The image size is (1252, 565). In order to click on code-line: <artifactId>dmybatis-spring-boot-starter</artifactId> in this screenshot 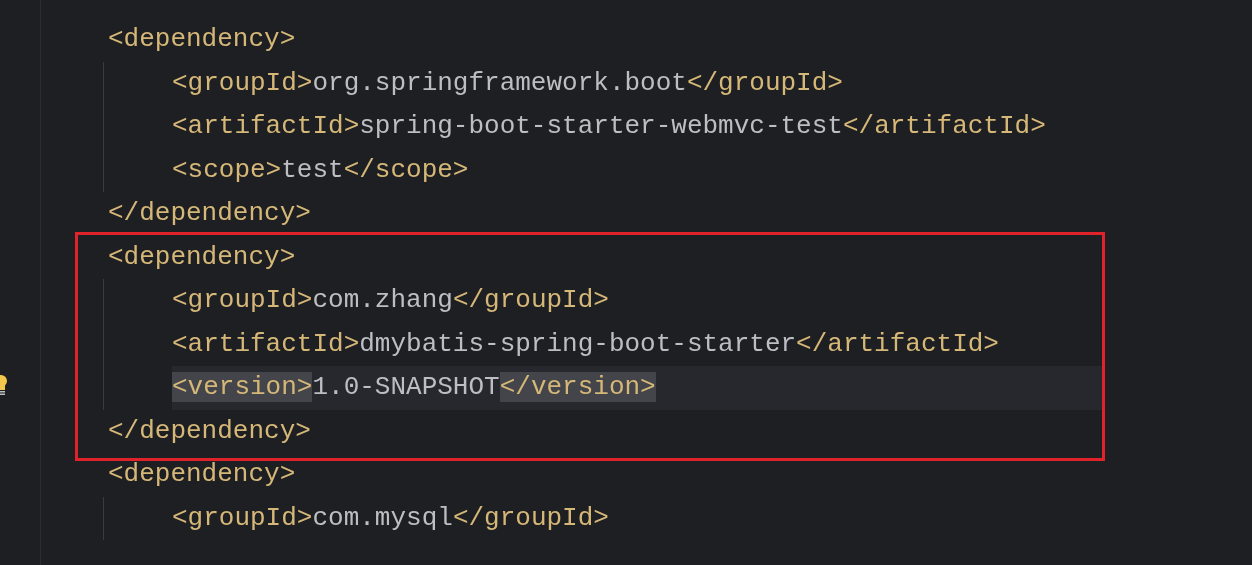, I will do `click(585, 343)`.